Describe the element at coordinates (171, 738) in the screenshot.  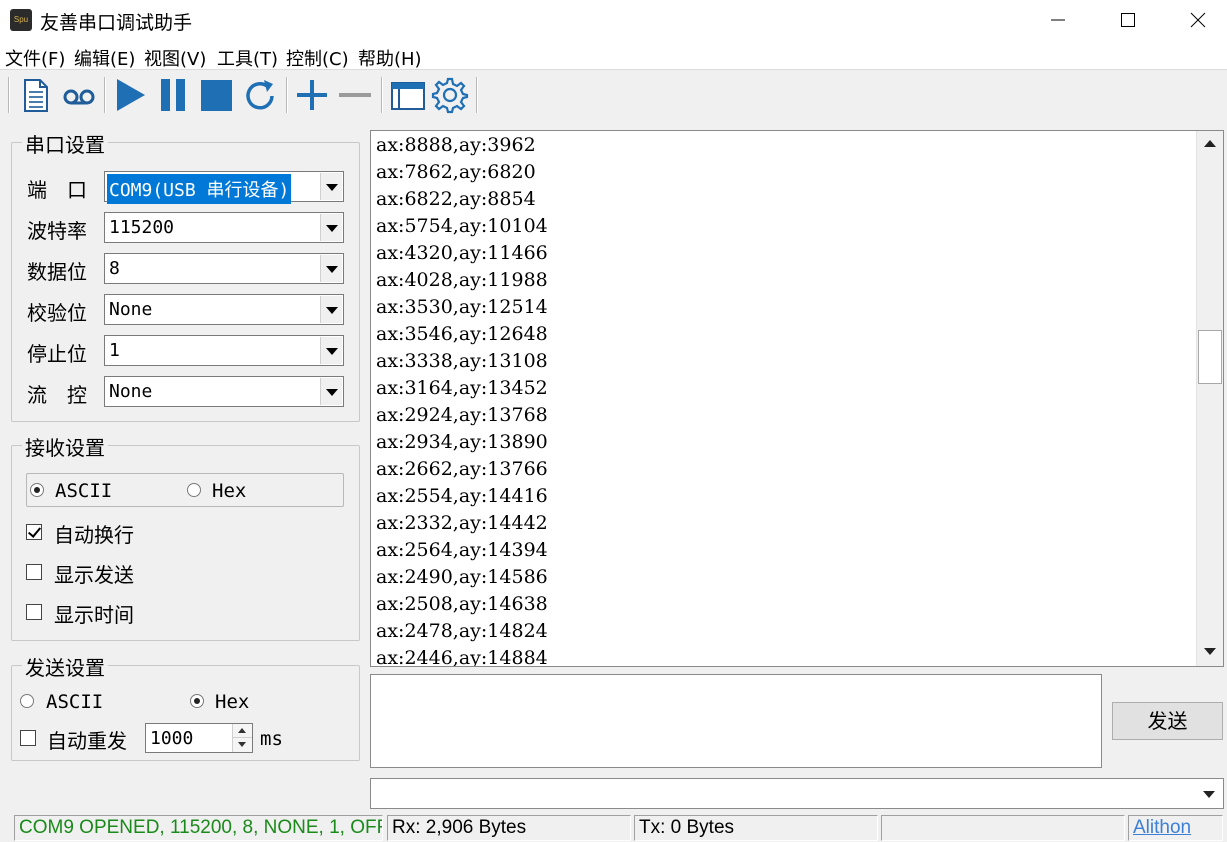
I see `repeat-interval-value: 1000` at that location.